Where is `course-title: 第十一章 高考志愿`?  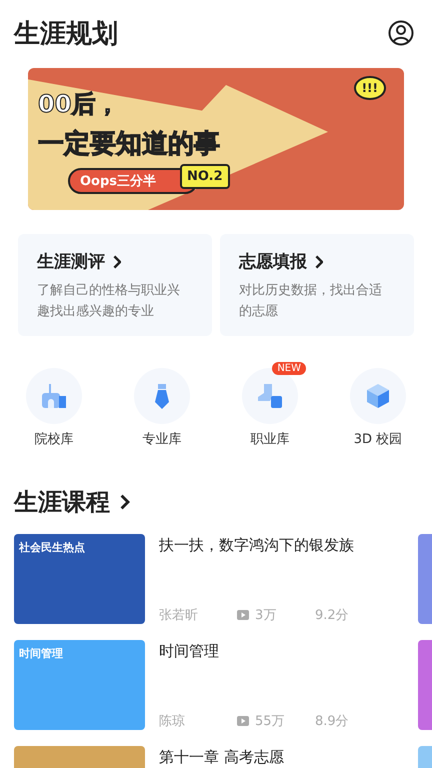 course-title: 第十一章 高考志愿 is located at coordinates (281, 757).